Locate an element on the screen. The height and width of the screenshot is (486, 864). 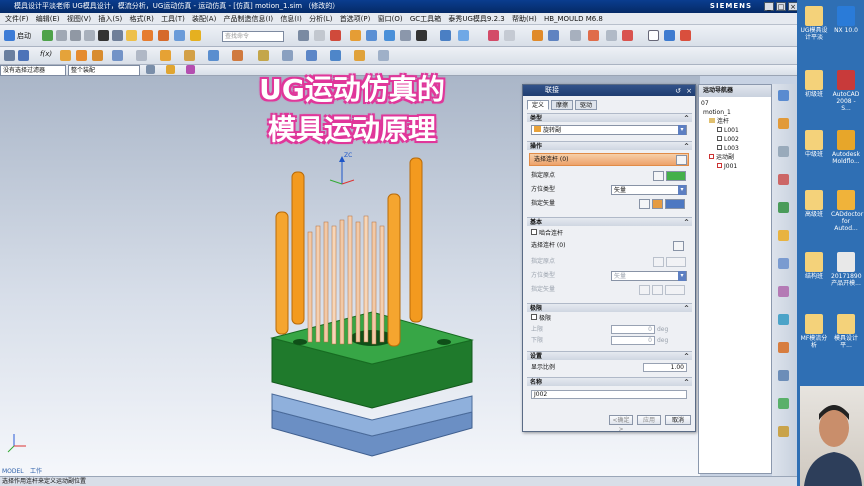
revolve-icon is located at coordinates (189, 55).